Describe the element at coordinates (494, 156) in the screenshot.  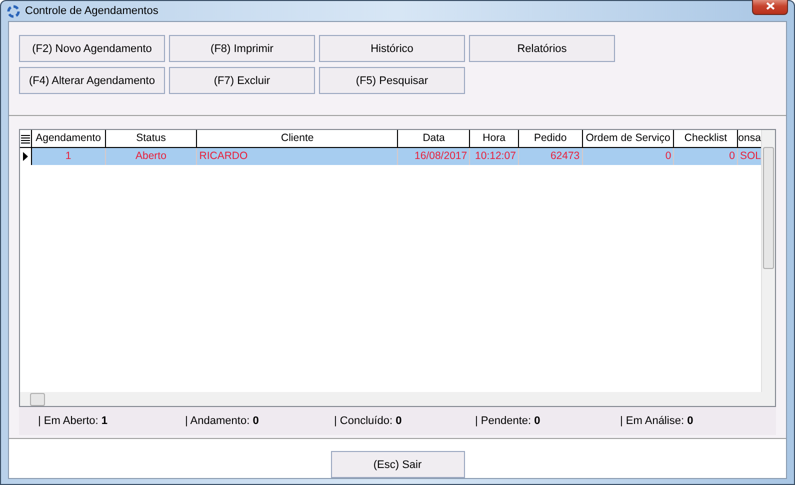
I see `table-cell: 10:12:07` at that location.